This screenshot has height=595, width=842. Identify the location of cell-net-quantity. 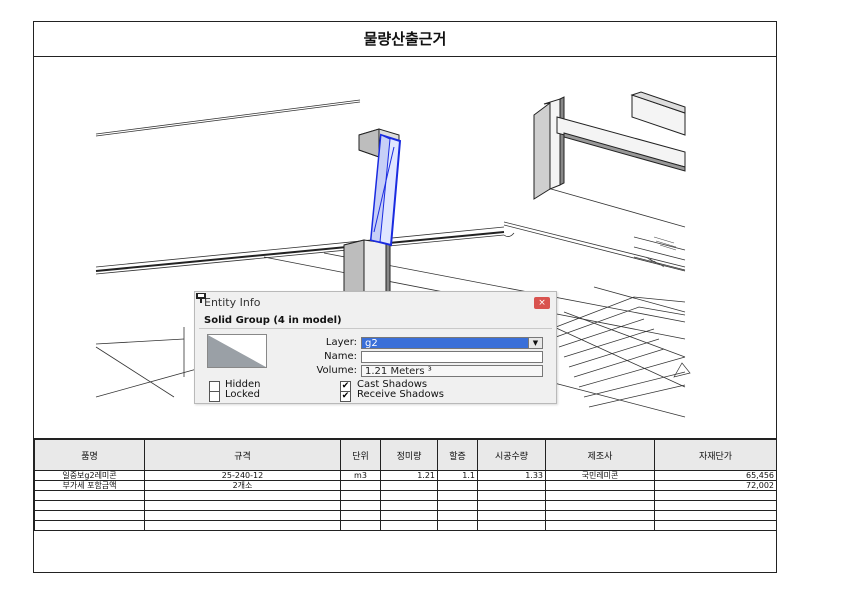
(409, 485).